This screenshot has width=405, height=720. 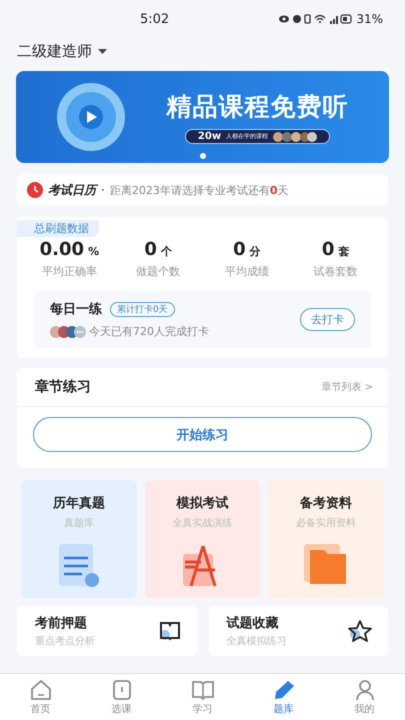 I want to click on tile-title: 模拟考试, so click(x=202, y=503).